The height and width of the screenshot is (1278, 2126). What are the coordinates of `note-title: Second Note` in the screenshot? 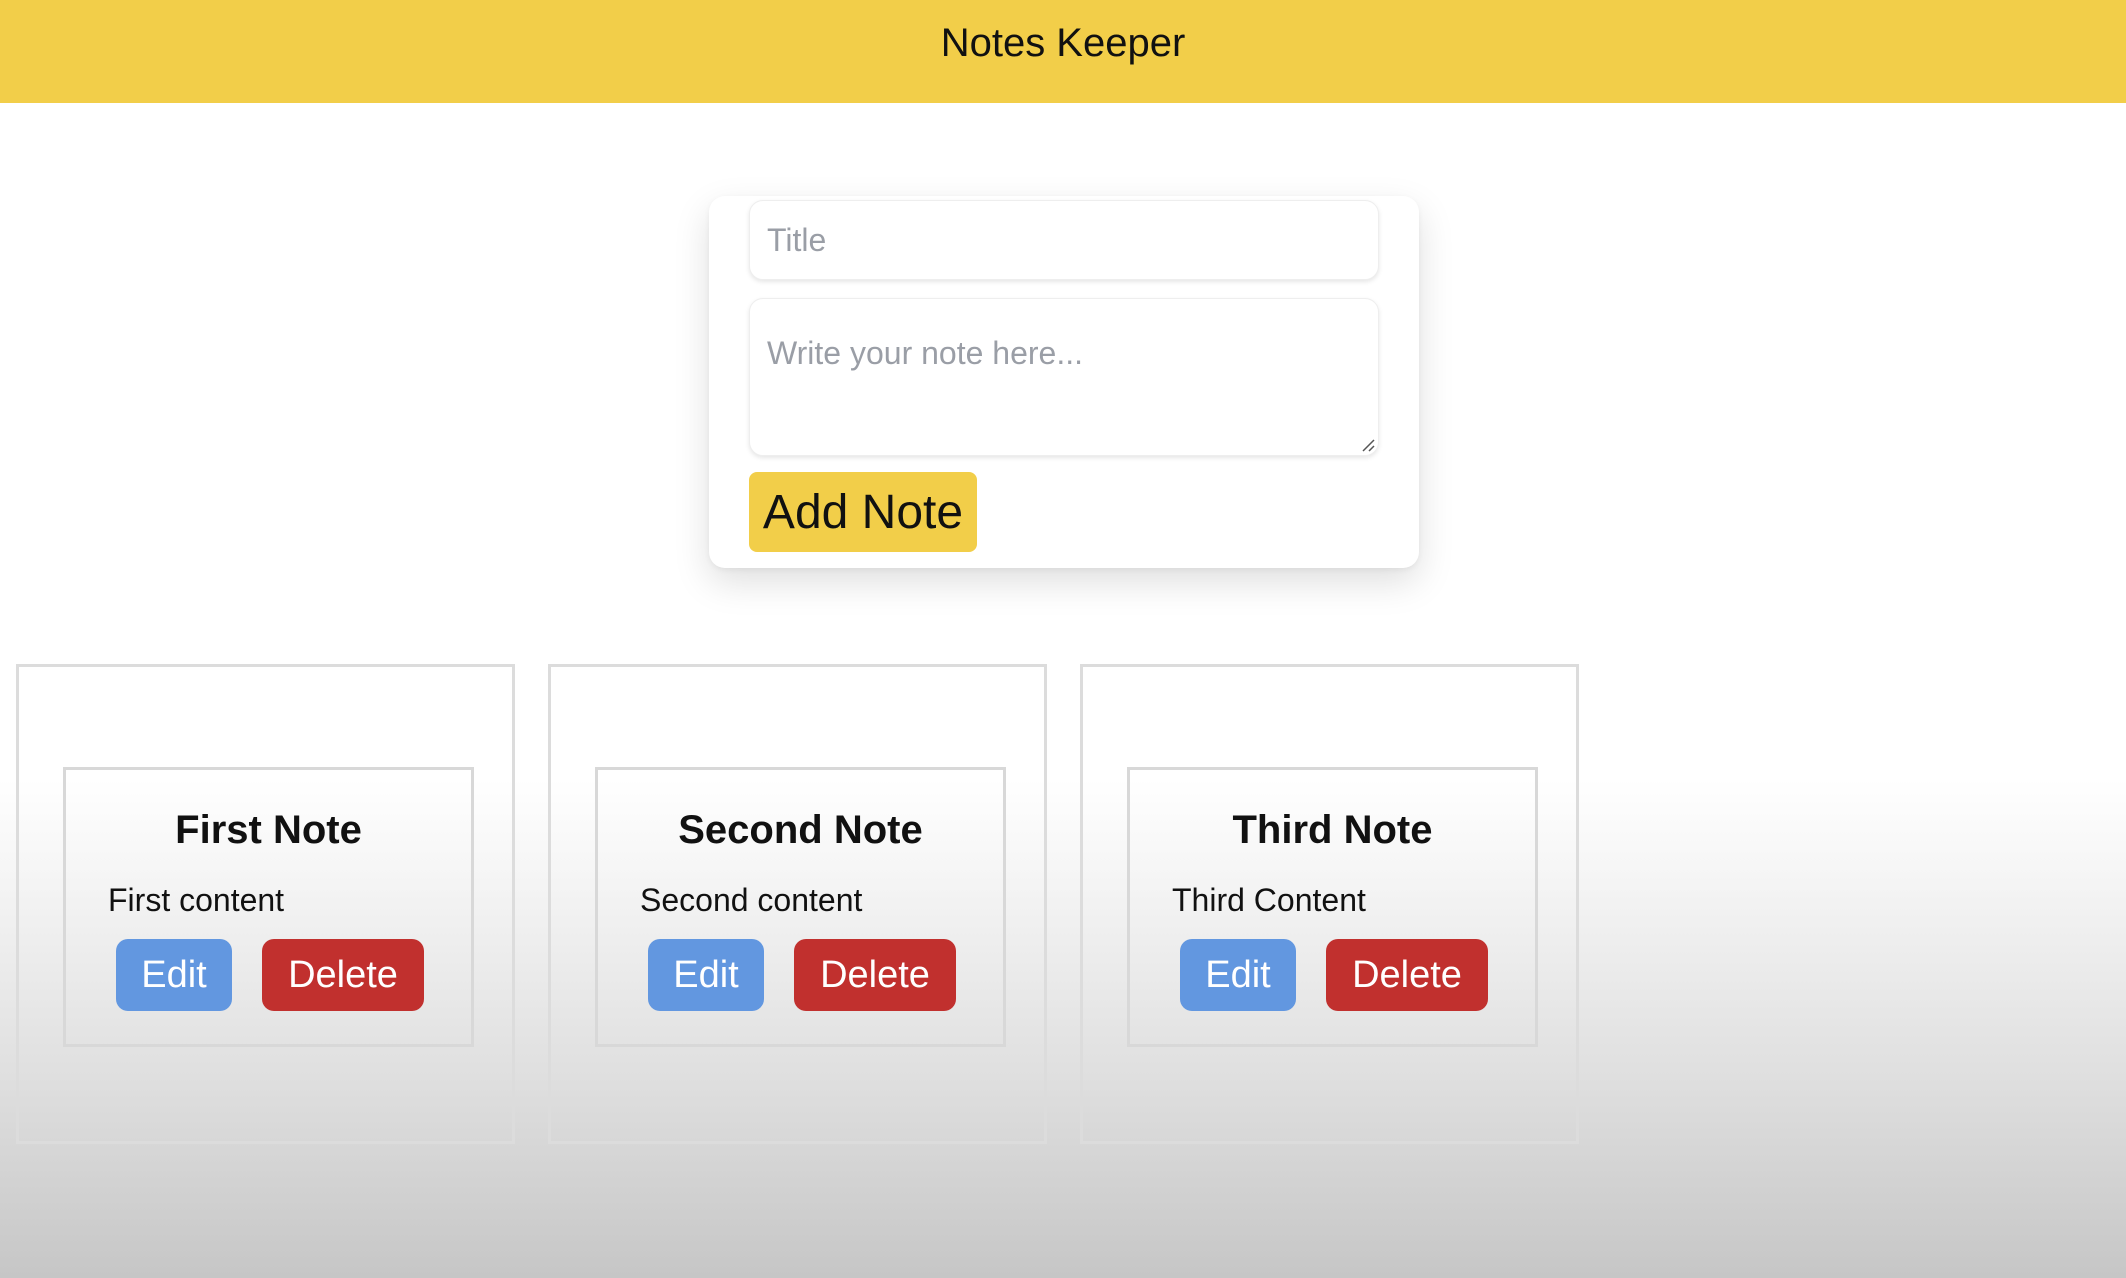 It's located at (800, 830).